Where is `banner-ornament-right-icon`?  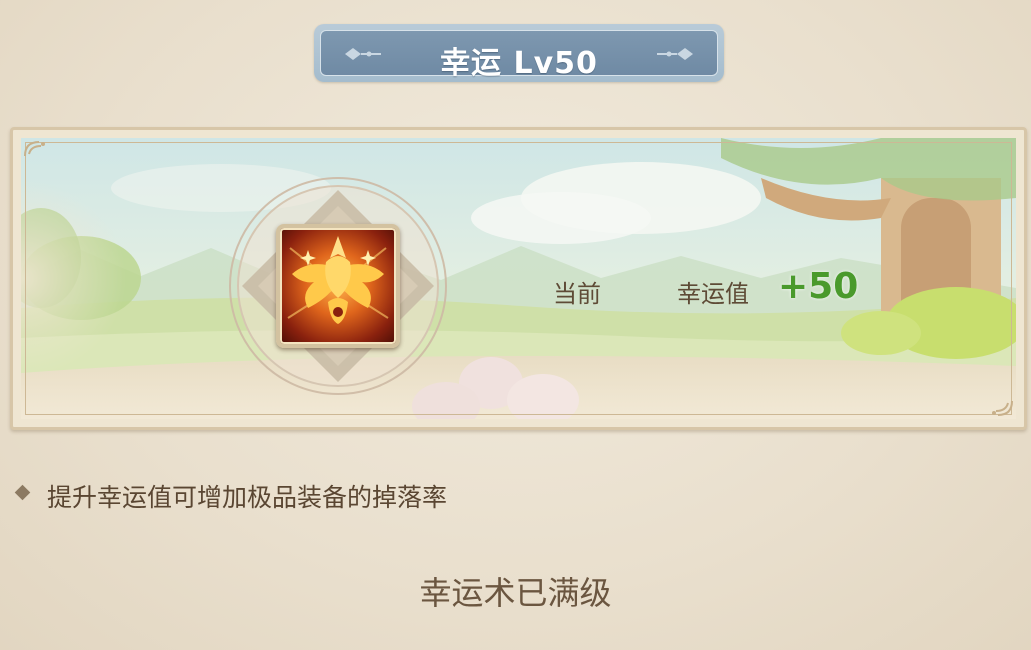
banner-ornament-right-icon is located at coordinates (675, 54).